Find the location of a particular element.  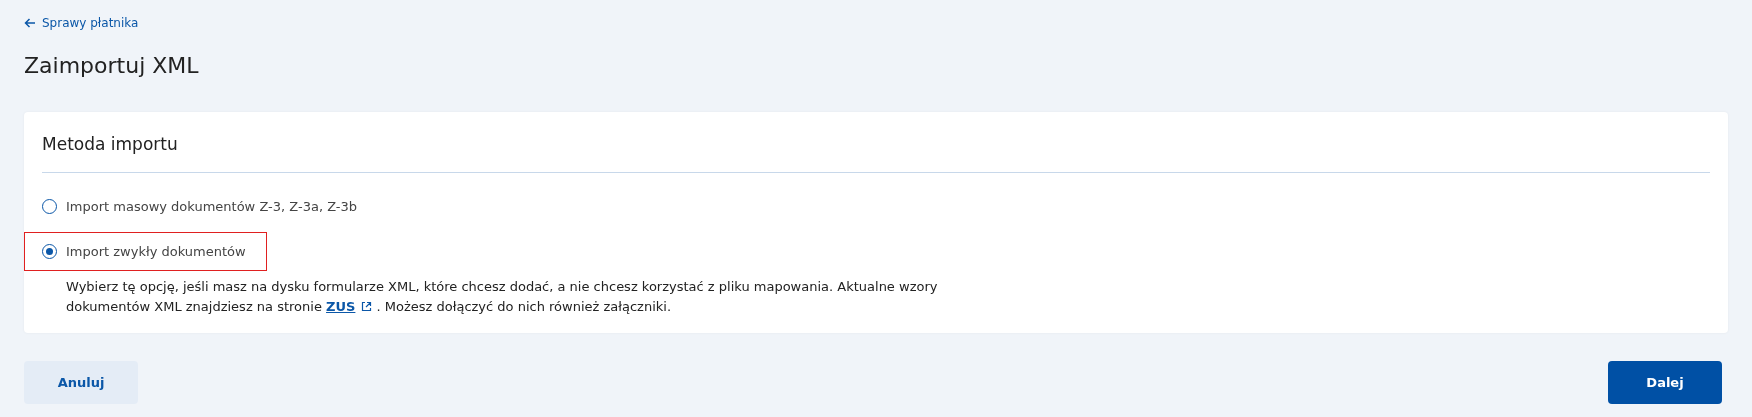

next-button: Dalej is located at coordinates (1665, 382).